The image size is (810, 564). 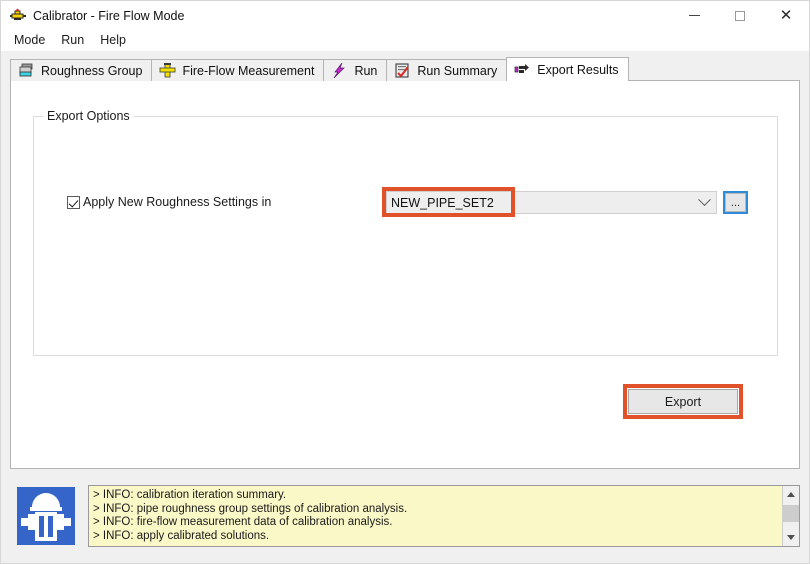 What do you see at coordinates (578, 69) in the screenshot?
I see `tab-label: Export Results` at bounding box center [578, 69].